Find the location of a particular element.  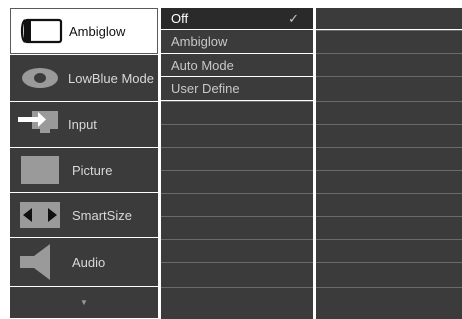

menu-item-label: Audio is located at coordinates (89, 262).